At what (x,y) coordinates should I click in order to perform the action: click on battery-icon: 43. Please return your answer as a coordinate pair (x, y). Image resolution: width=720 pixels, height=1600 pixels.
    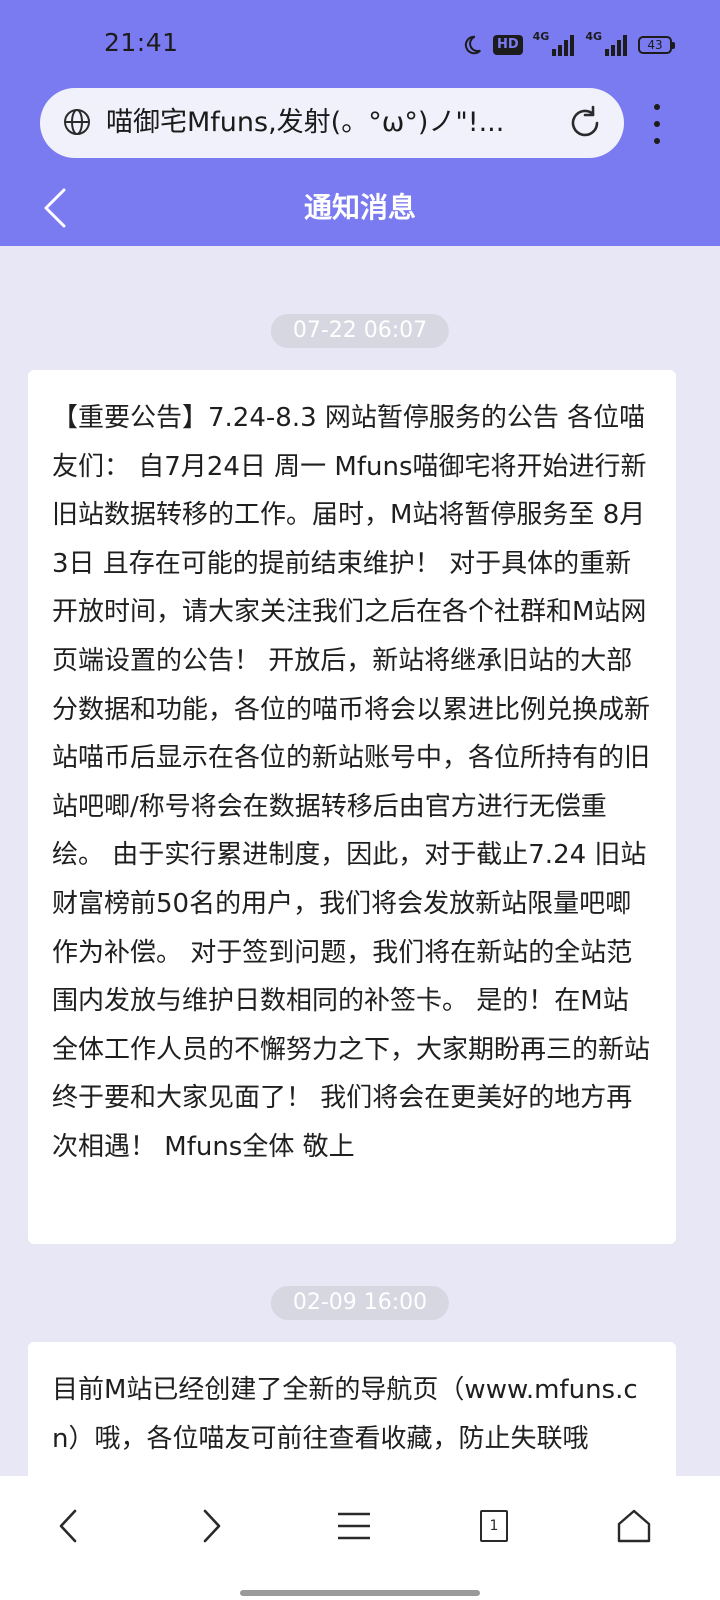
    Looking at the image, I should click on (656, 45).